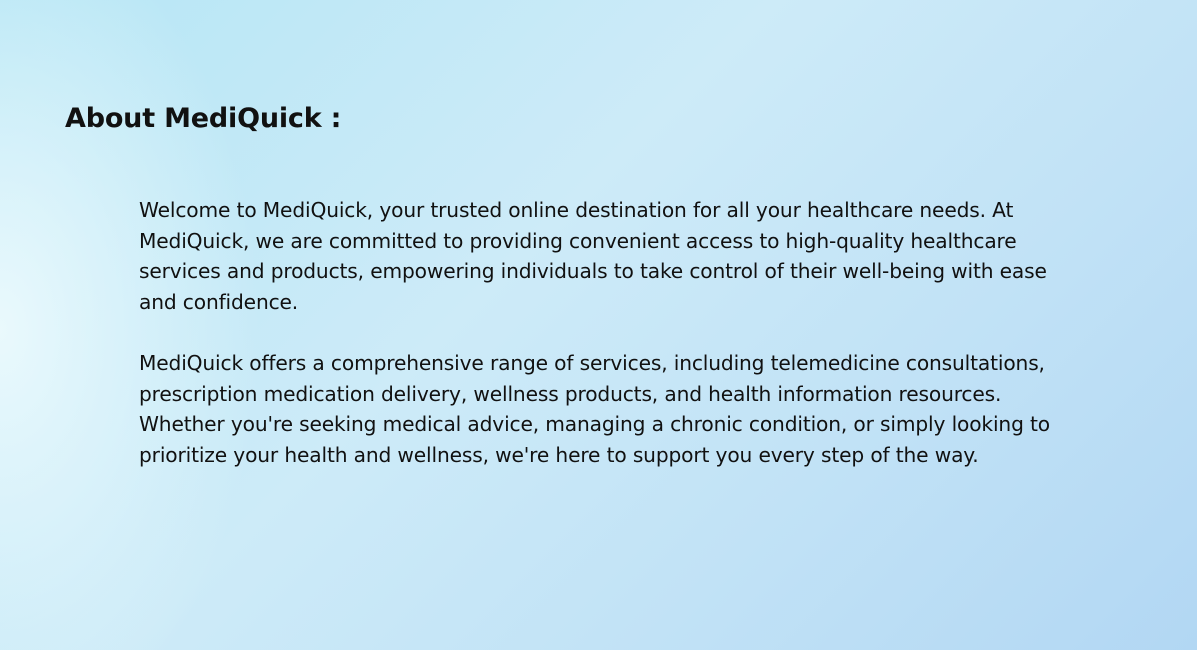 This screenshot has height=650, width=1197. I want to click on page-title: About MediQuick :, so click(203, 118).